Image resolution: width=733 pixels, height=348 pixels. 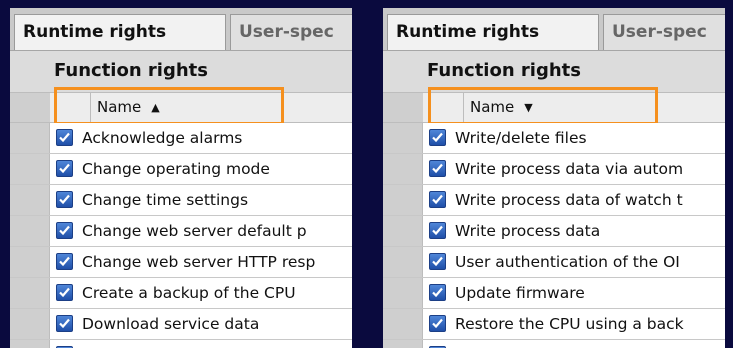 I want to click on item-label: Change time settings, so click(x=165, y=200).